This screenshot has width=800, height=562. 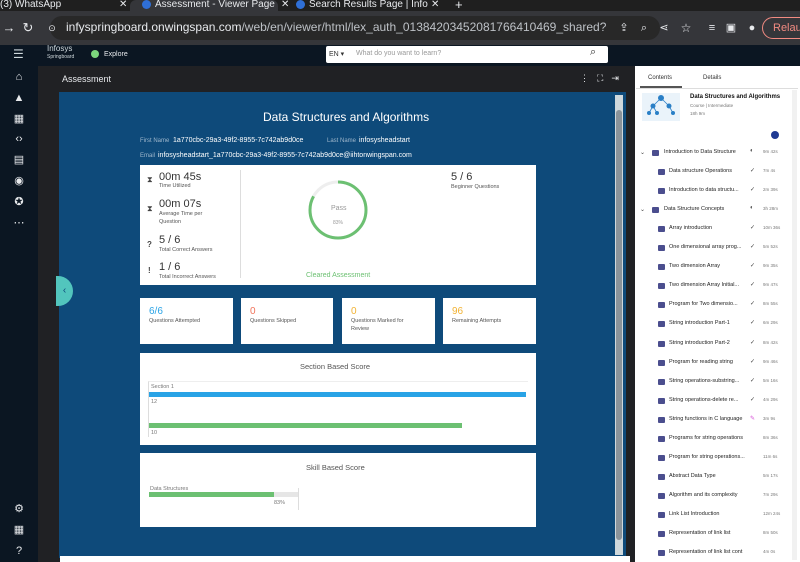 I want to click on exclamation-icon: !, so click(x=149, y=270).